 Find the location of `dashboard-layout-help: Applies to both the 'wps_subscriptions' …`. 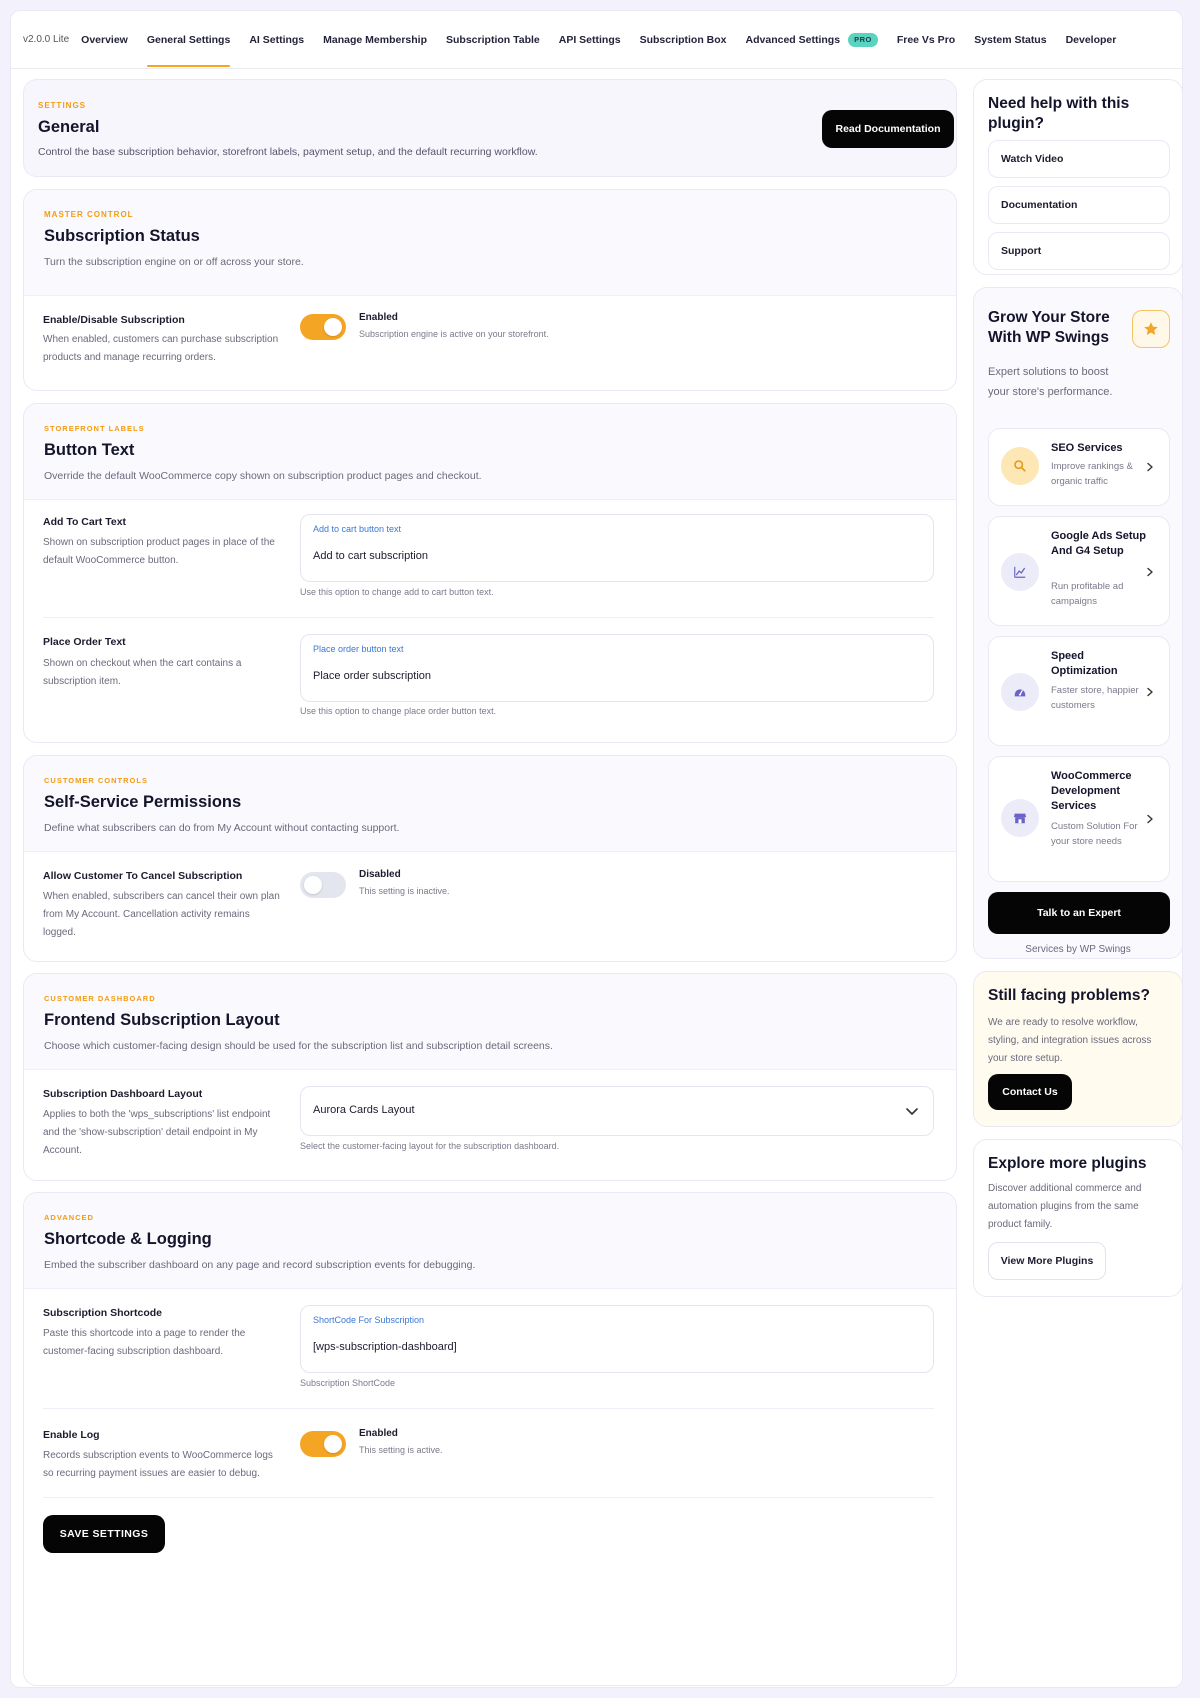

dashboard-layout-help: Applies to both the 'wps_subscriptions' … is located at coordinates (157, 1132).